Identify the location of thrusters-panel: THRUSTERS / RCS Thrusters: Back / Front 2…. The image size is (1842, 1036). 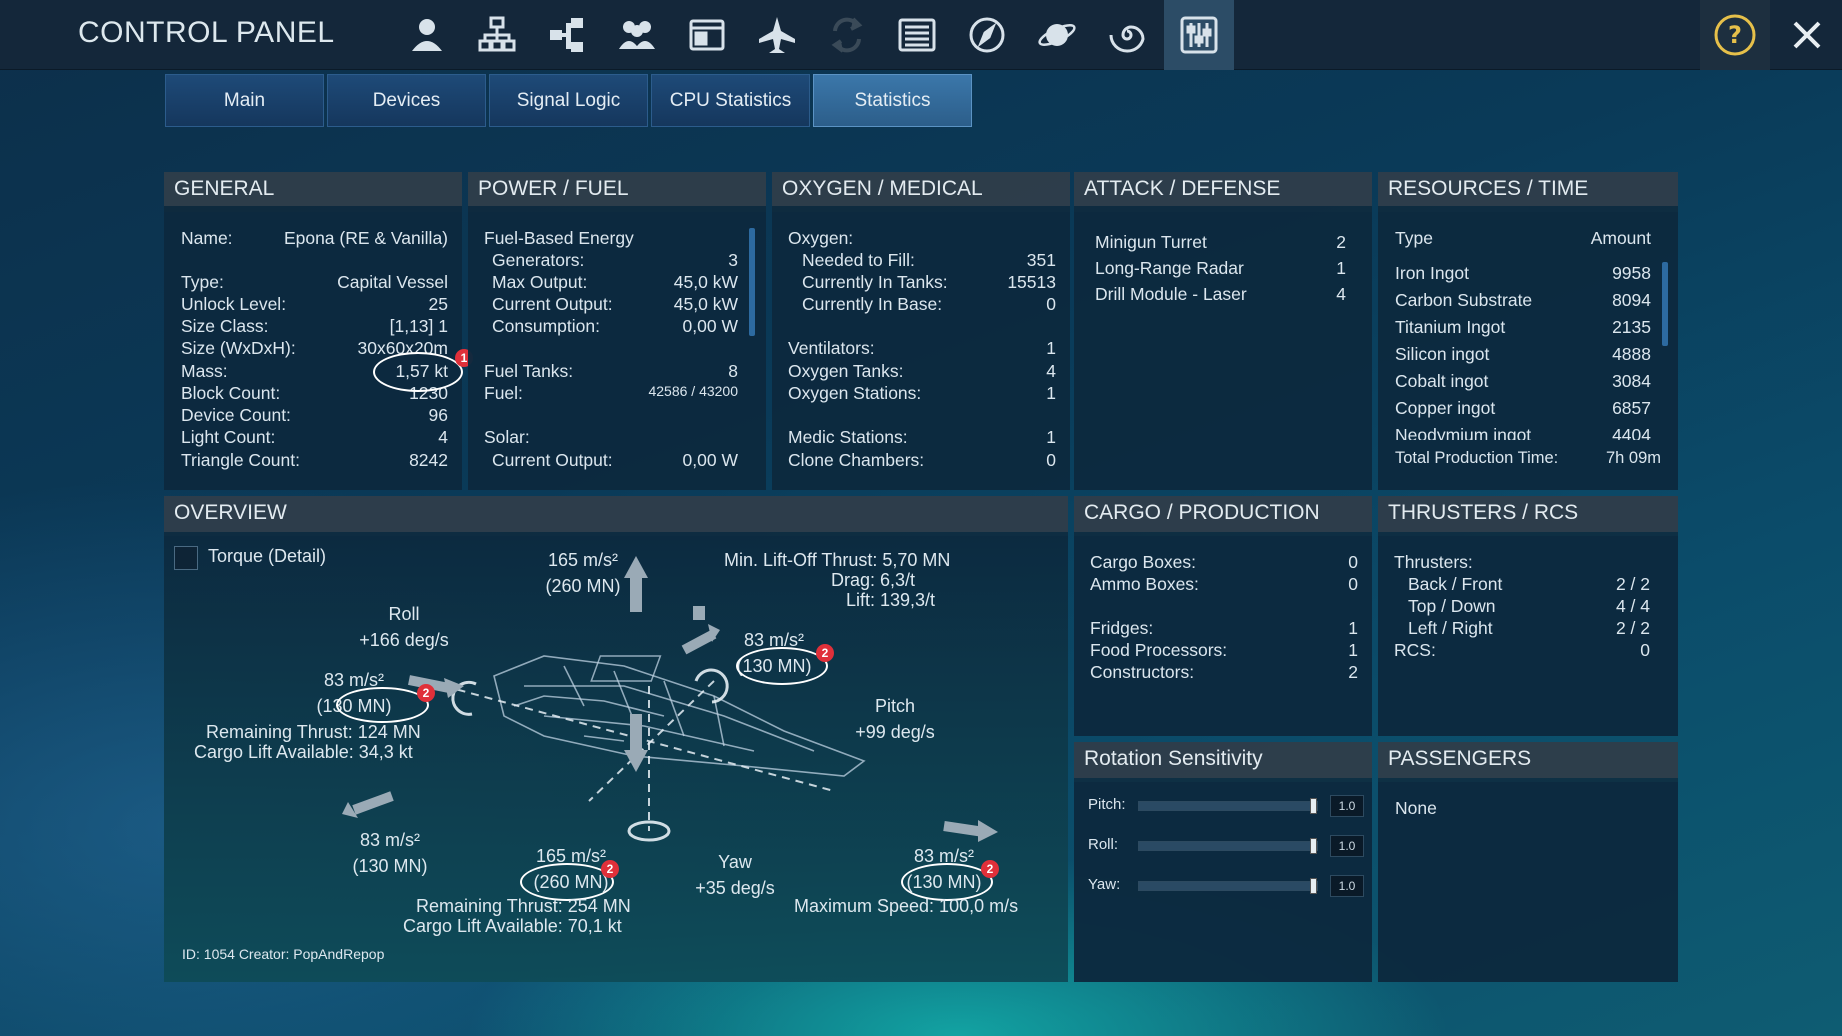
(1528, 616).